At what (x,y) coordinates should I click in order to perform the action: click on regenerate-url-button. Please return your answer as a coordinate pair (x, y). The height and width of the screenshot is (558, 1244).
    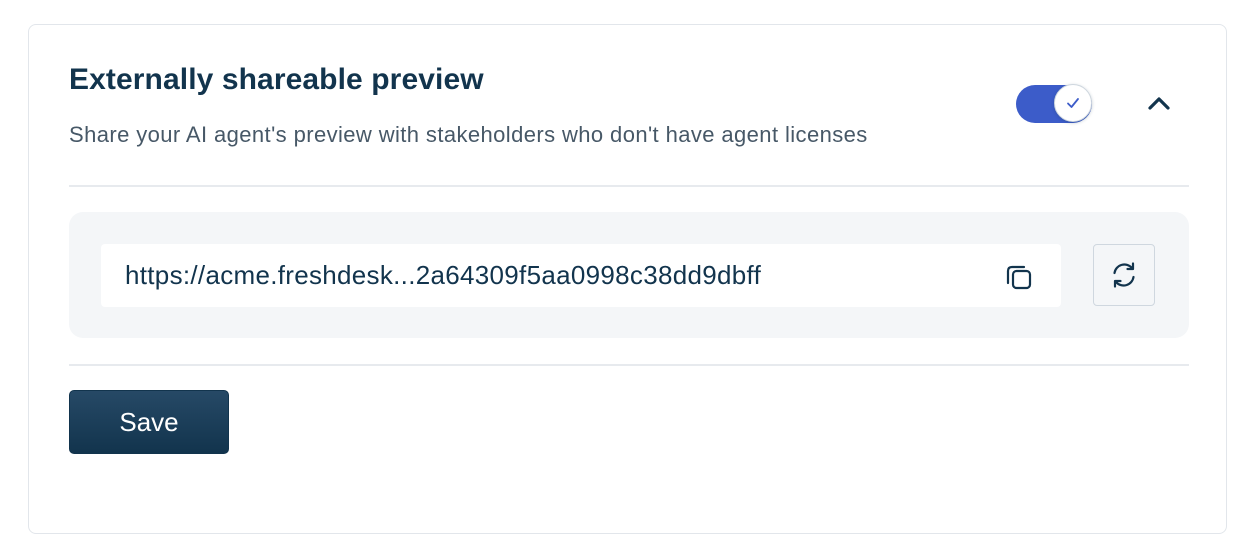
    Looking at the image, I should click on (1124, 275).